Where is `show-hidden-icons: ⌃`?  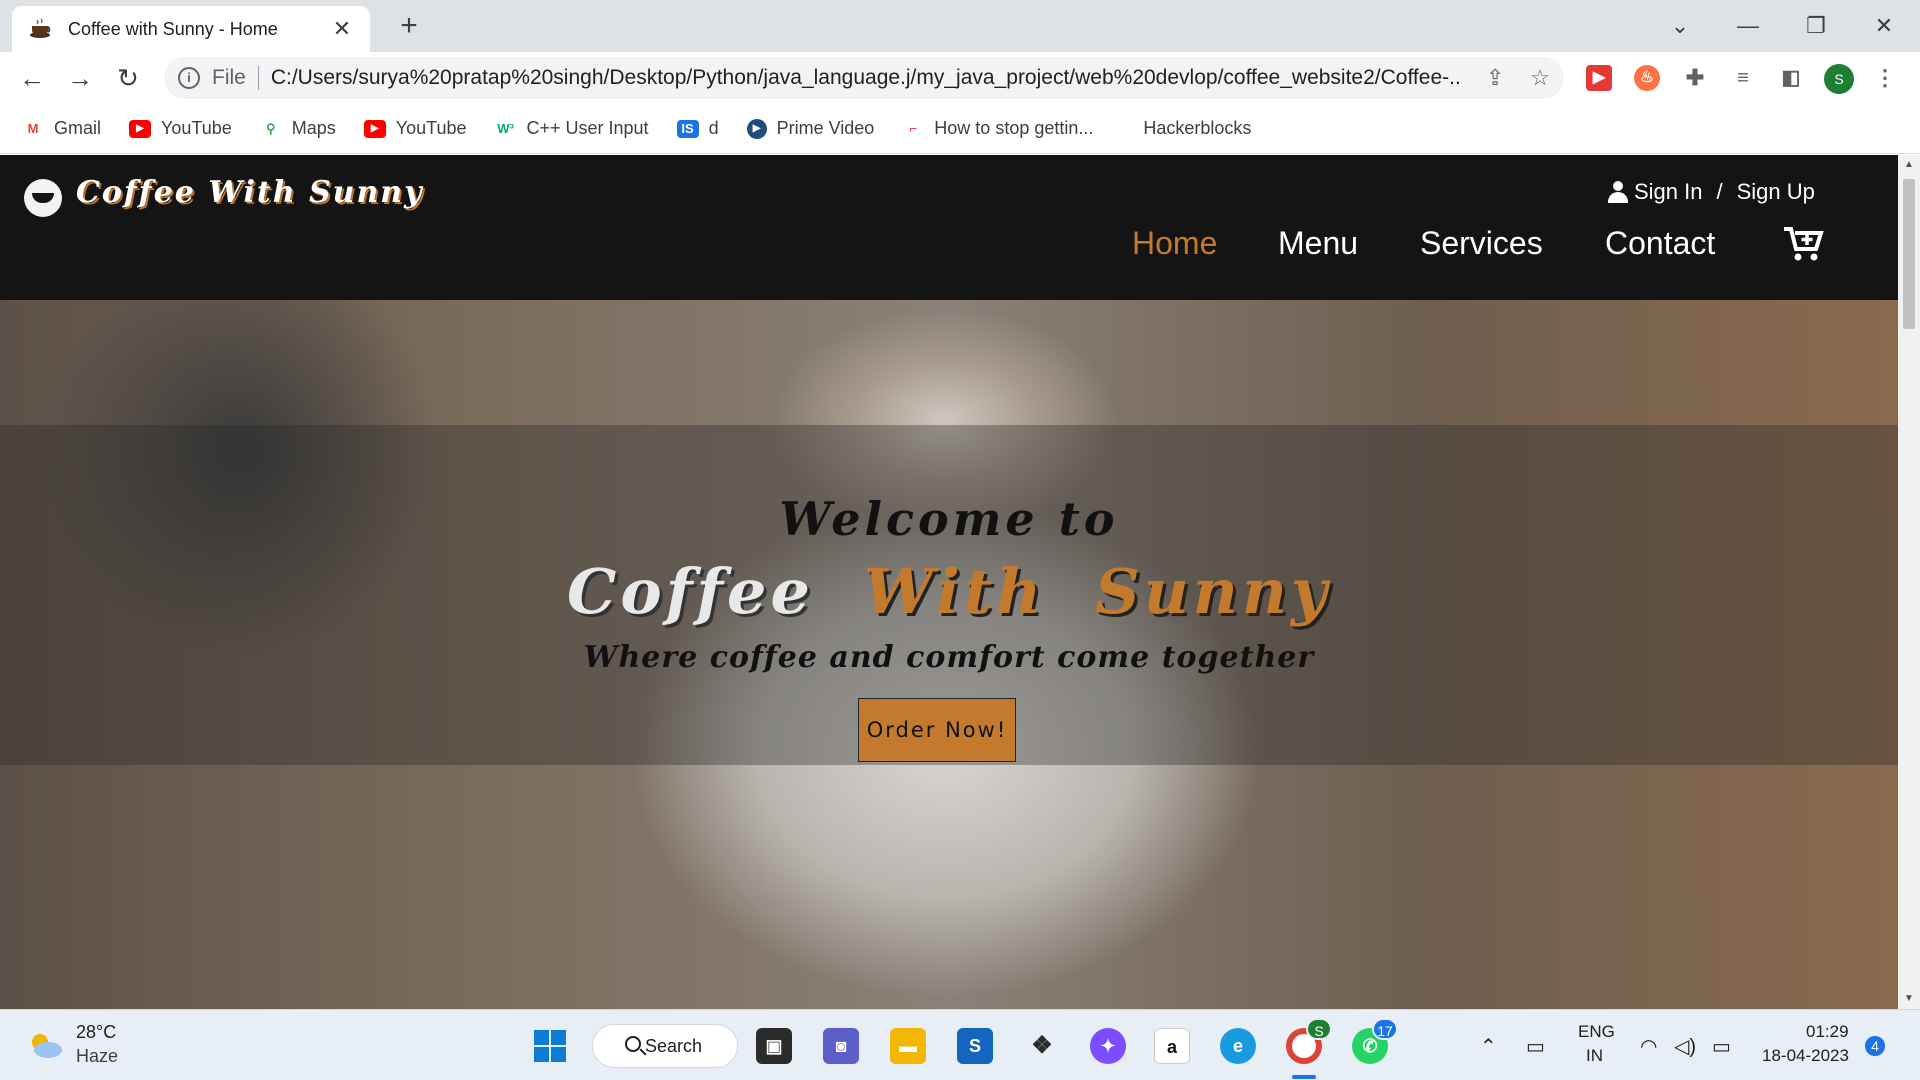
show-hidden-icons: ⌃ is located at coordinates (1488, 1046).